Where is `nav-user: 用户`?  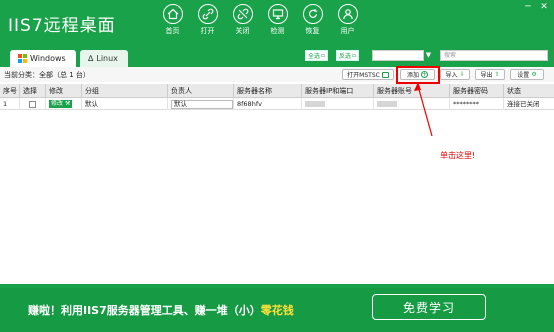 nav-user: 用户 is located at coordinates (347, 20).